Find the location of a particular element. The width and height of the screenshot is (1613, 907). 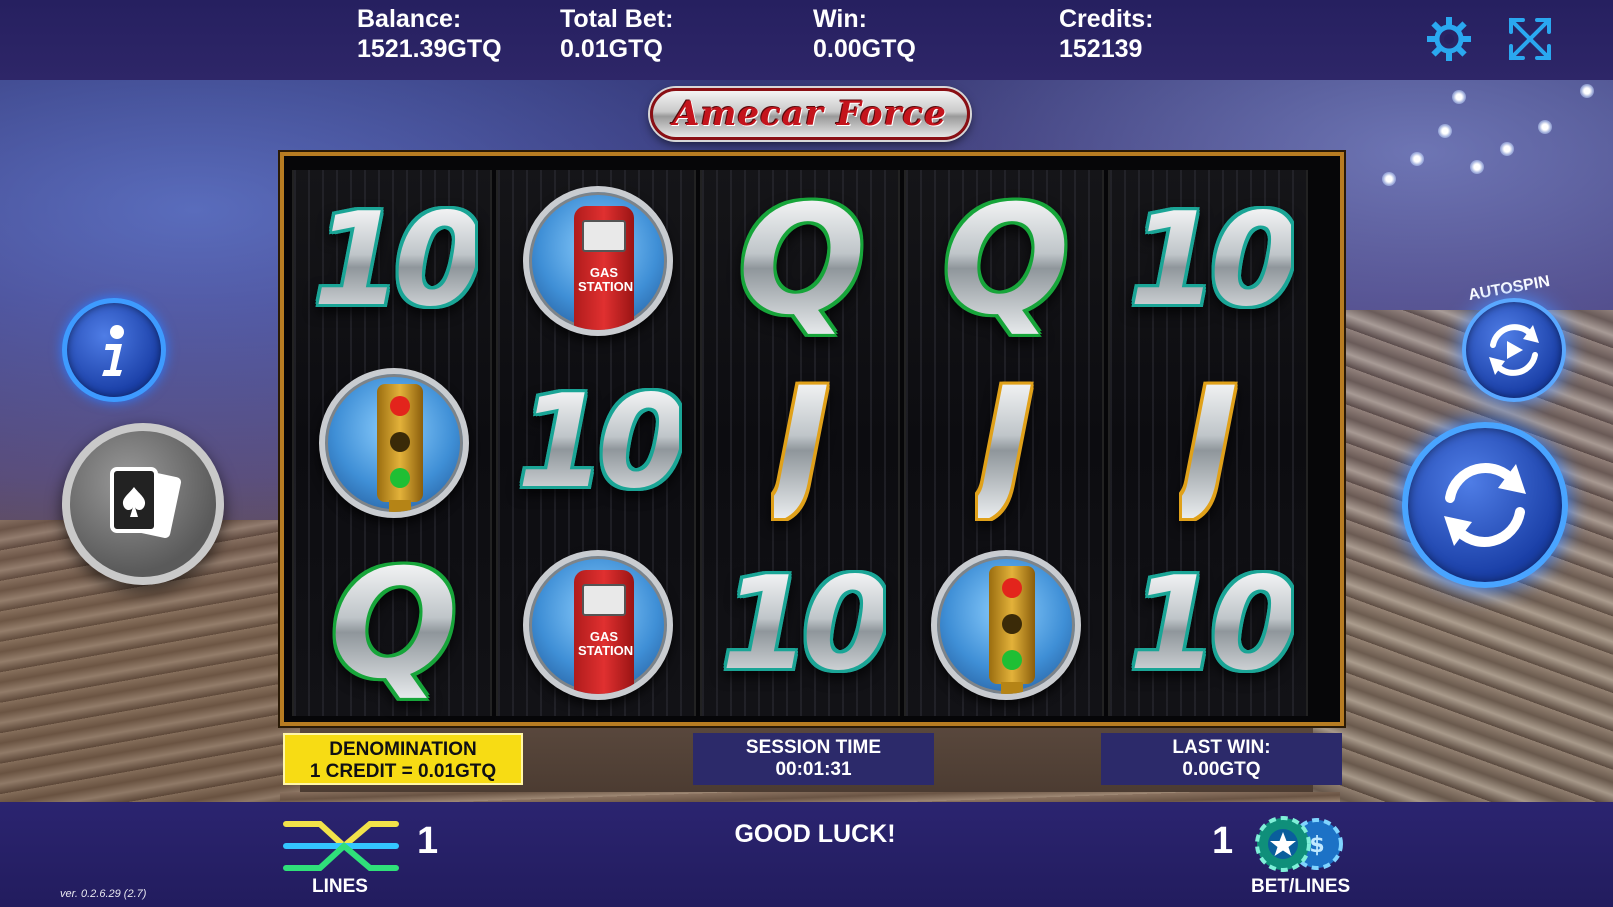

denomination-title: DENOMINATION is located at coordinates (403, 749).